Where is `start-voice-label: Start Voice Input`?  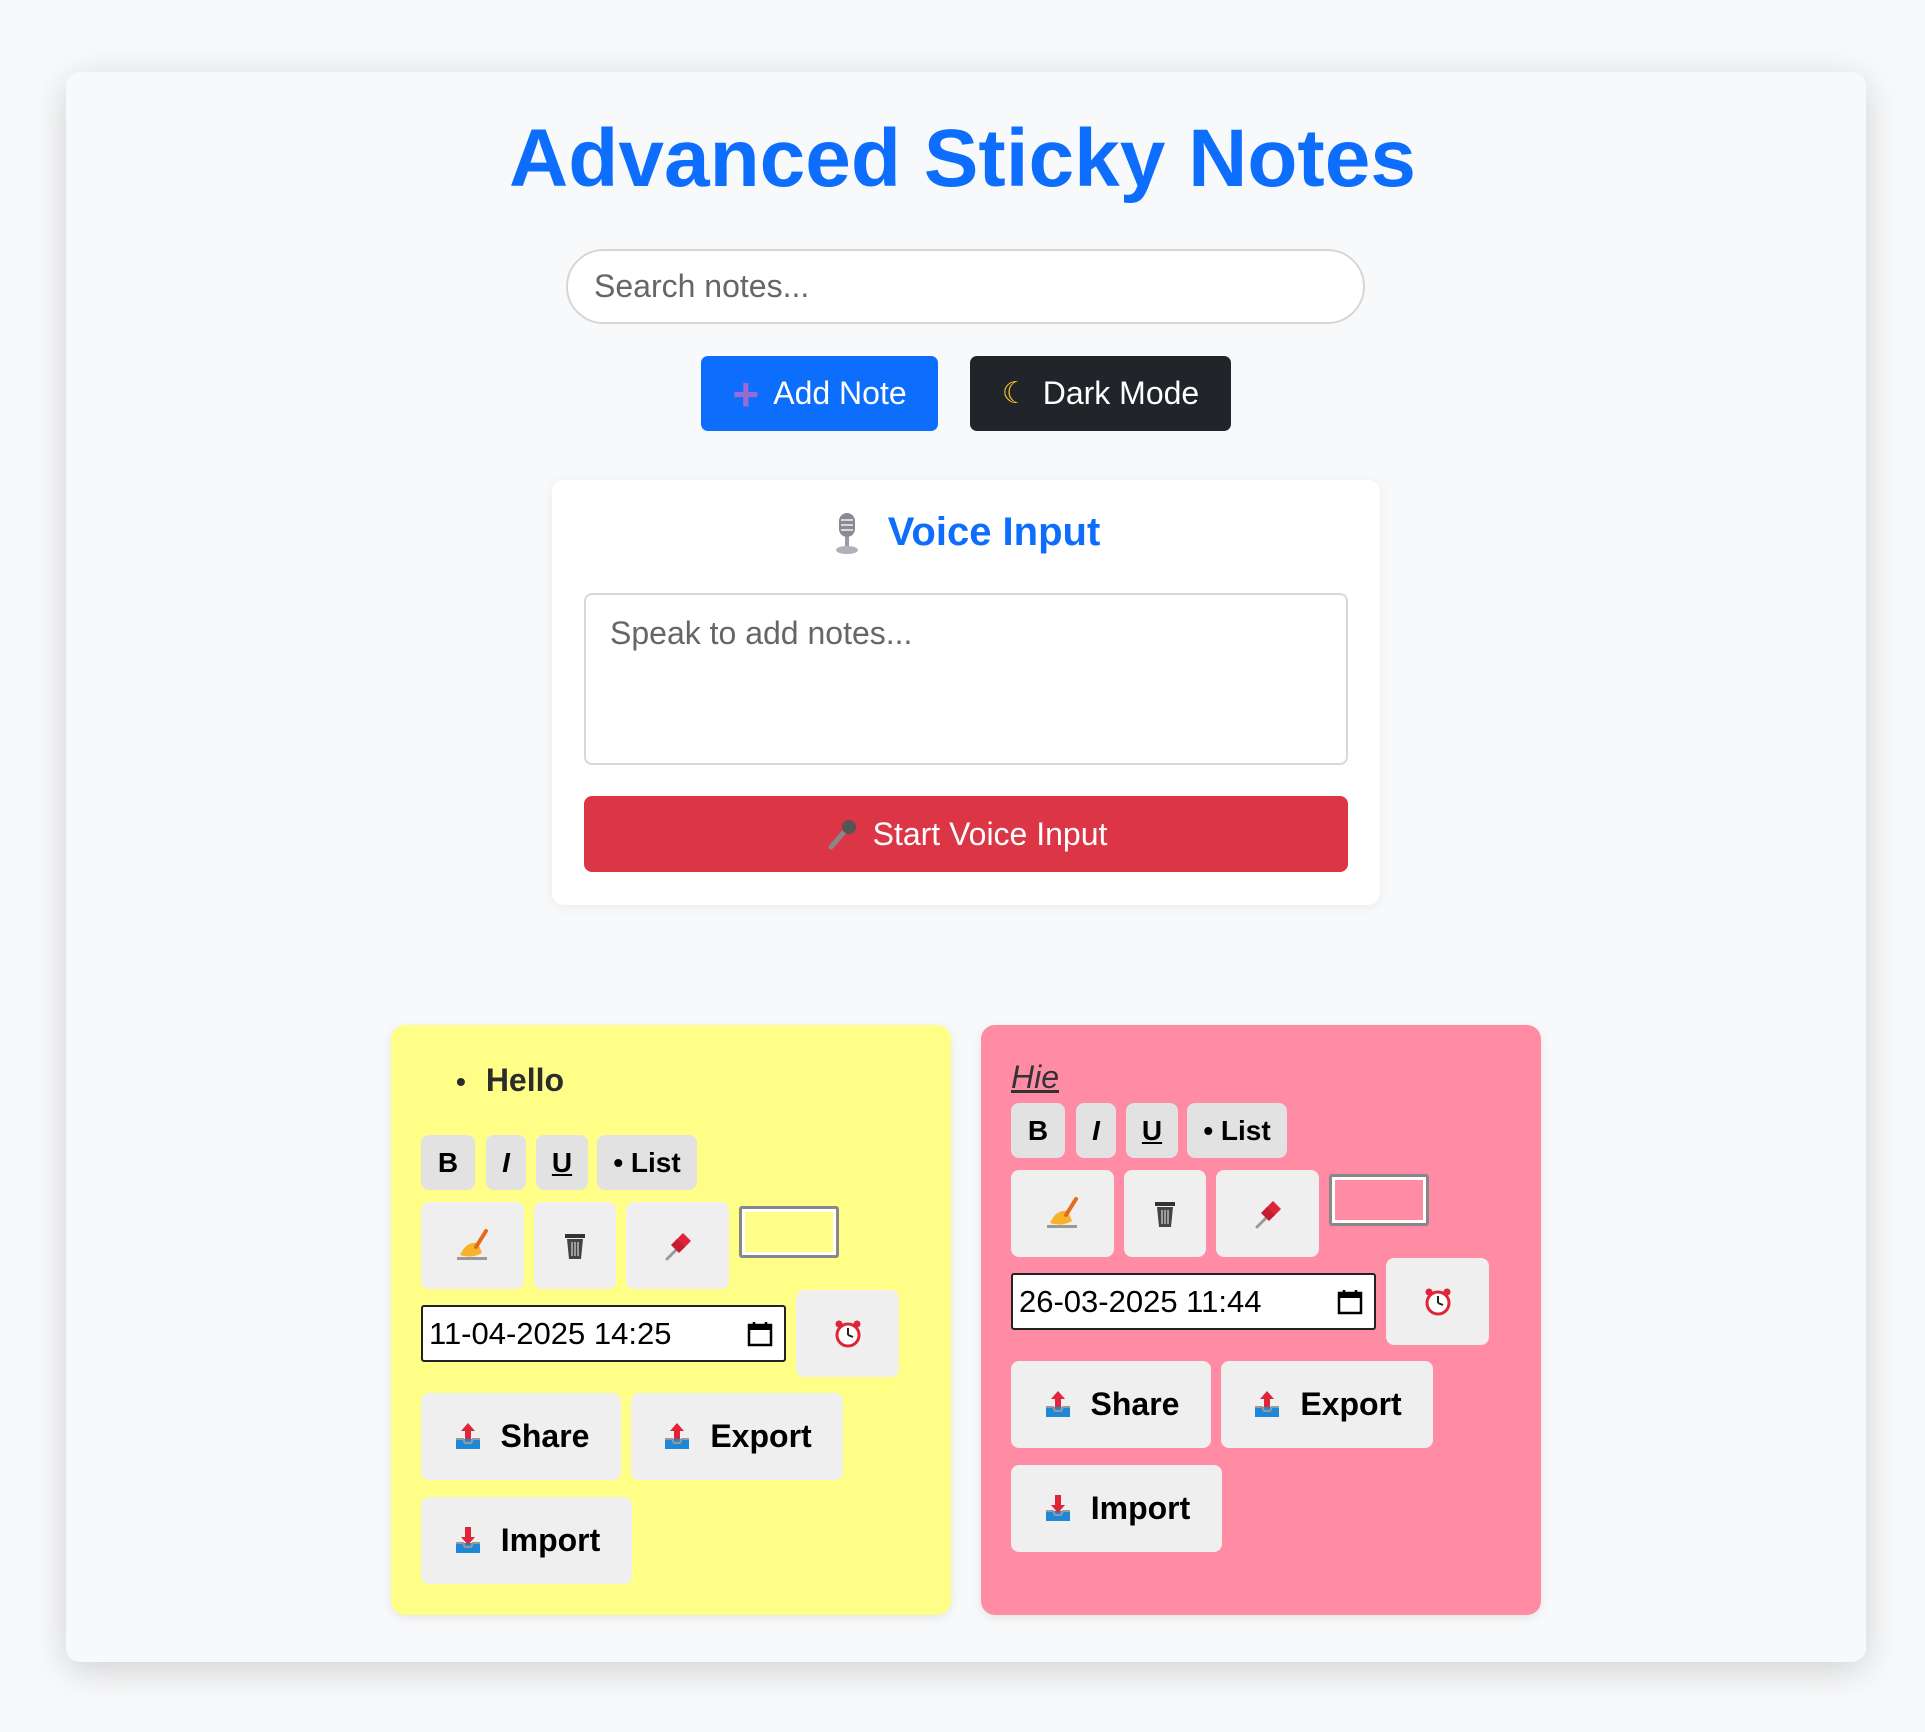 start-voice-label: Start Voice Input is located at coordinates (990, 833).